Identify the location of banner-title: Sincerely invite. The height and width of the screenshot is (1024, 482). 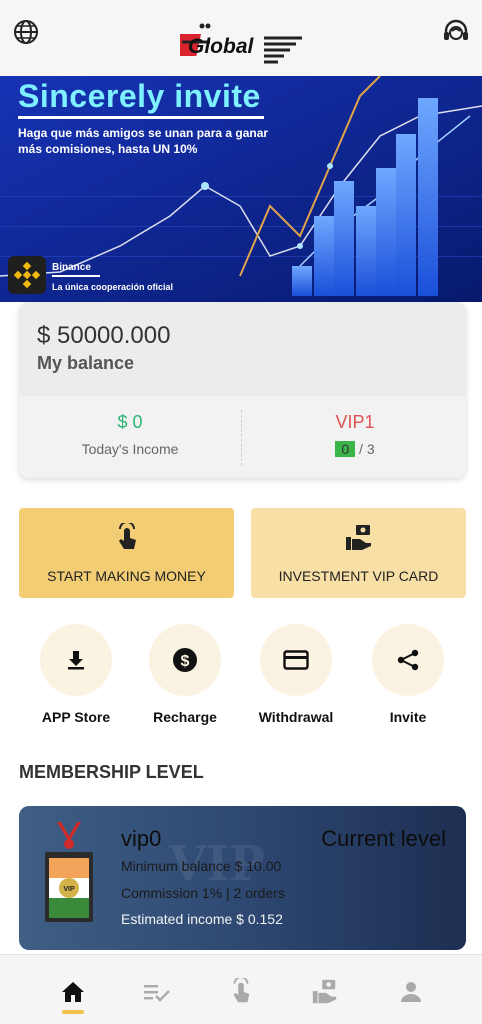
(139, 96).